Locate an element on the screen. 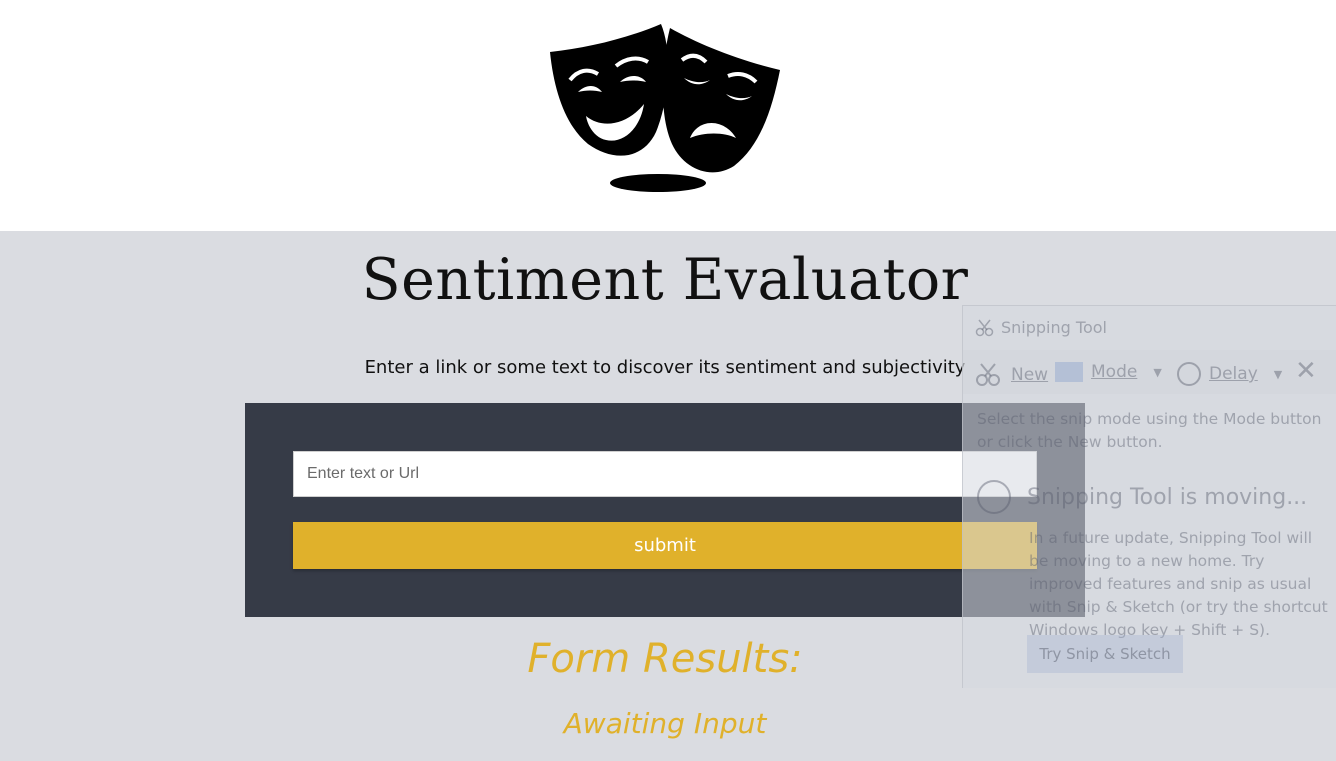 The image size is (1336, 761). scissors-icon is located at coordinates (984, 327).